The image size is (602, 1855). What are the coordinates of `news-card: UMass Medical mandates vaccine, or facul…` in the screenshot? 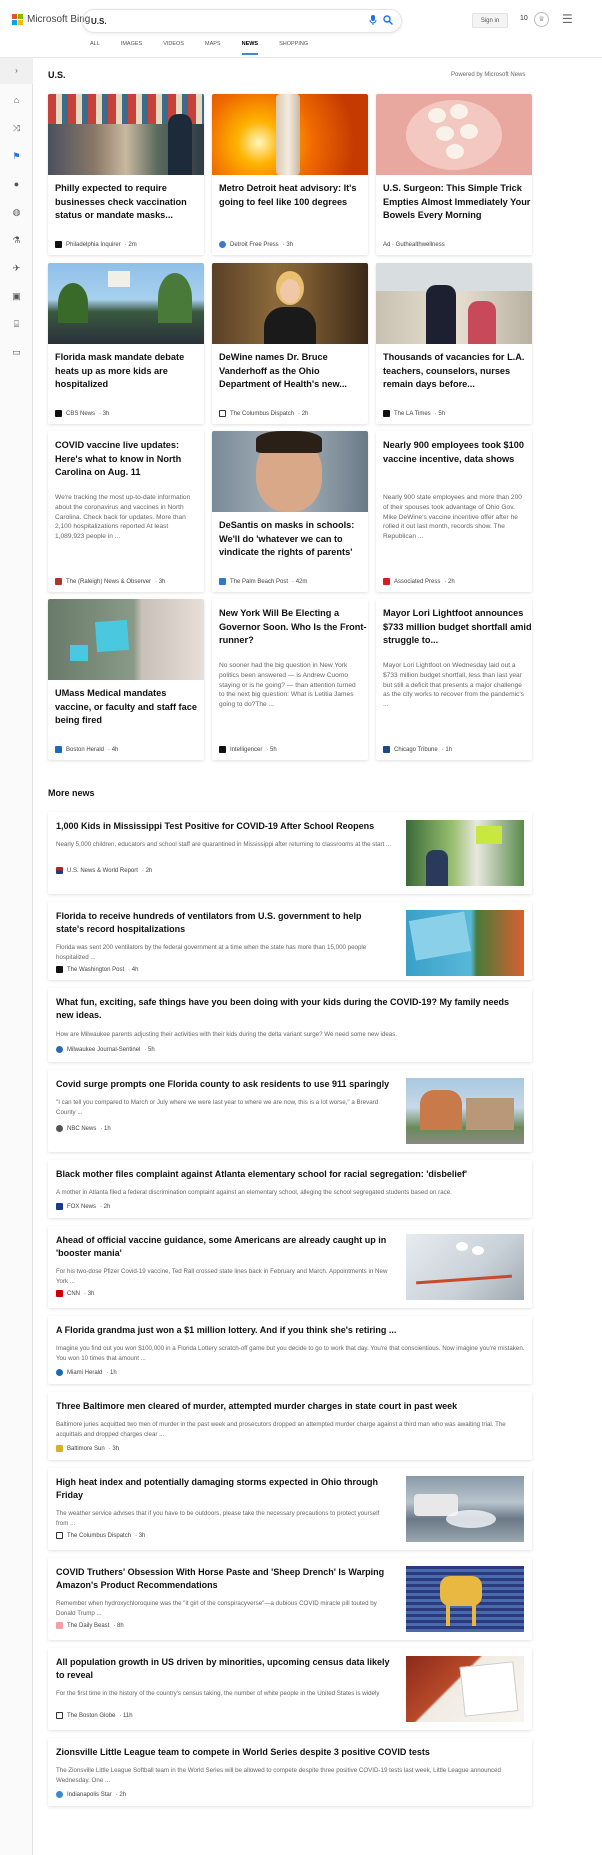 It's located at (126, 679).